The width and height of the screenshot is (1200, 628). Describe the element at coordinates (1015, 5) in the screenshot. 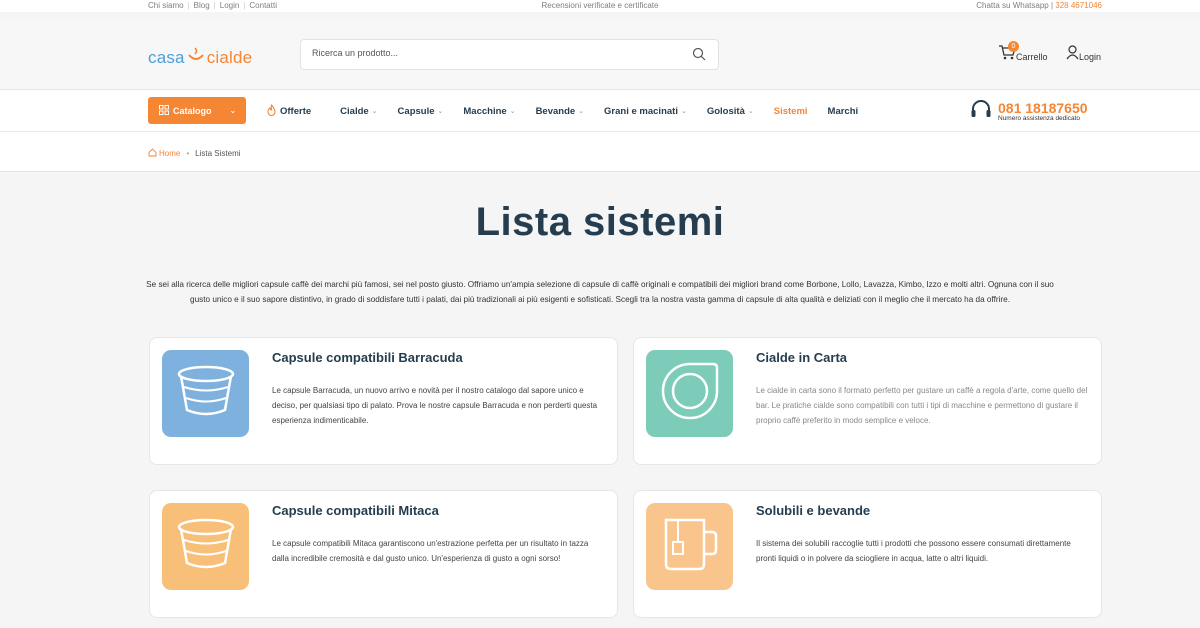

I see `whatsapp-label: Chatta su Whatsapp |` at that location.